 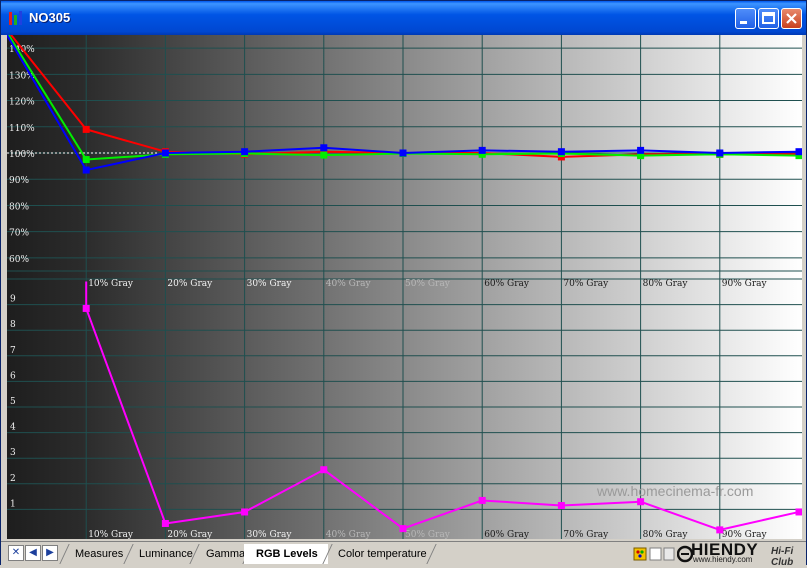 What do you see at coordinates (381, 554) in the screenshot?
I see `tab-color-temperature: Color temperature` at bounding box center [381, 554].